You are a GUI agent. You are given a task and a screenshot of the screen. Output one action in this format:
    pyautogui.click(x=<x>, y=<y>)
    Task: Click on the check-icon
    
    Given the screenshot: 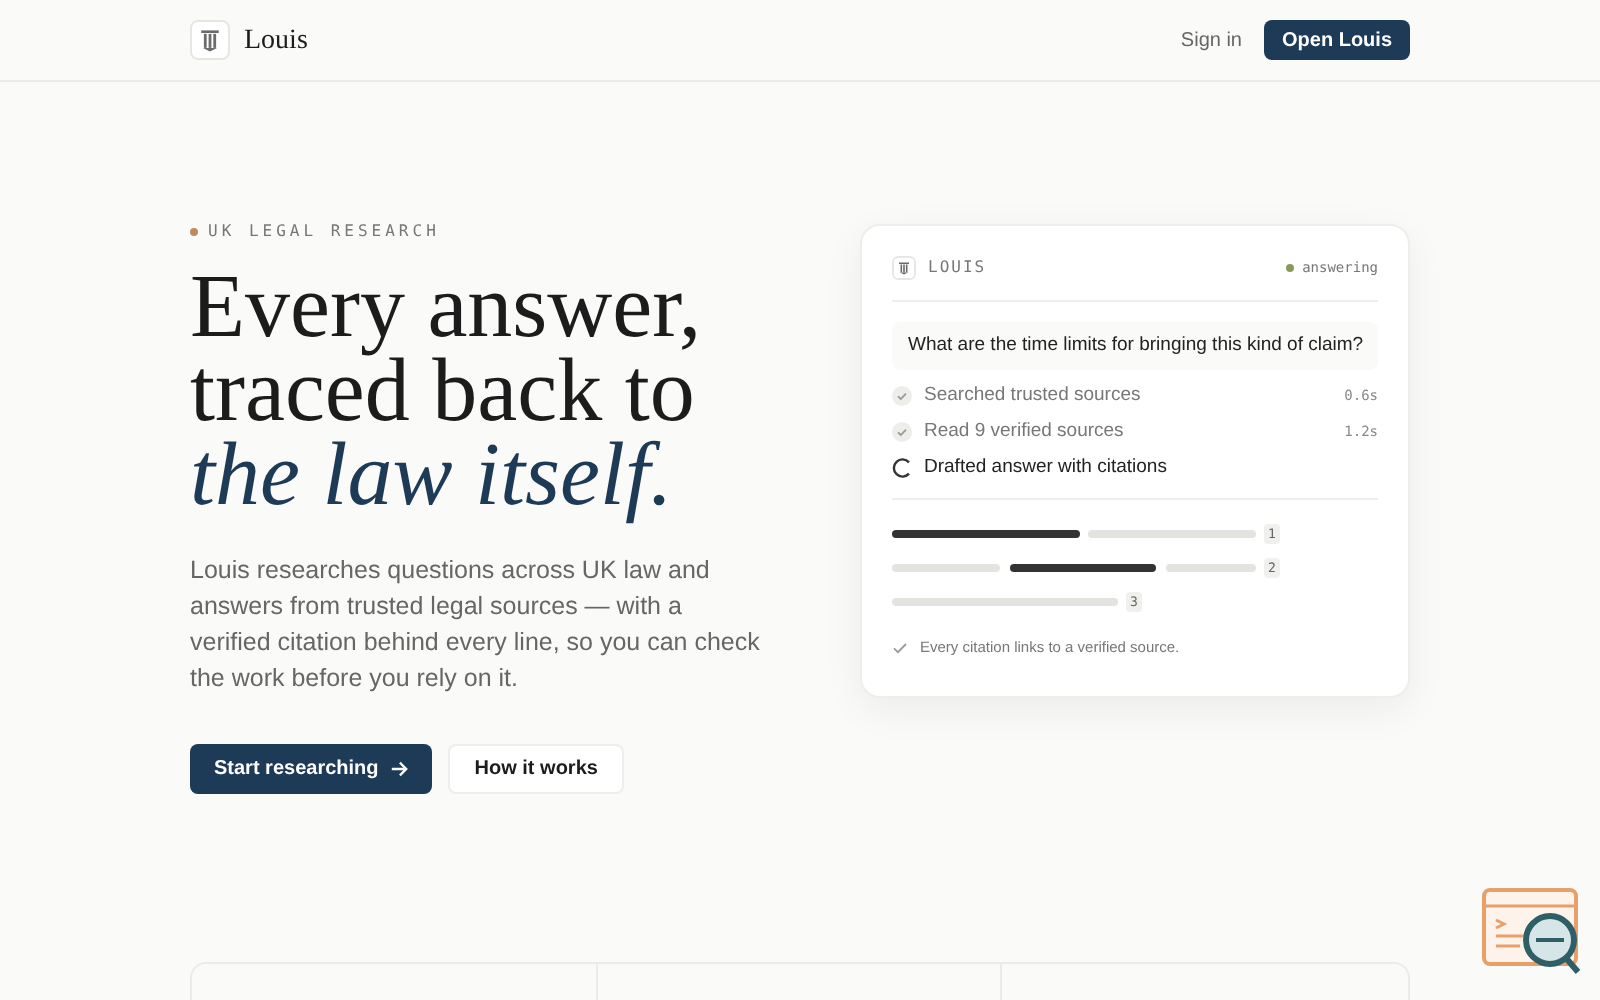 What is the action you would take?
    pyautogui.click(x=900, y=647)
    